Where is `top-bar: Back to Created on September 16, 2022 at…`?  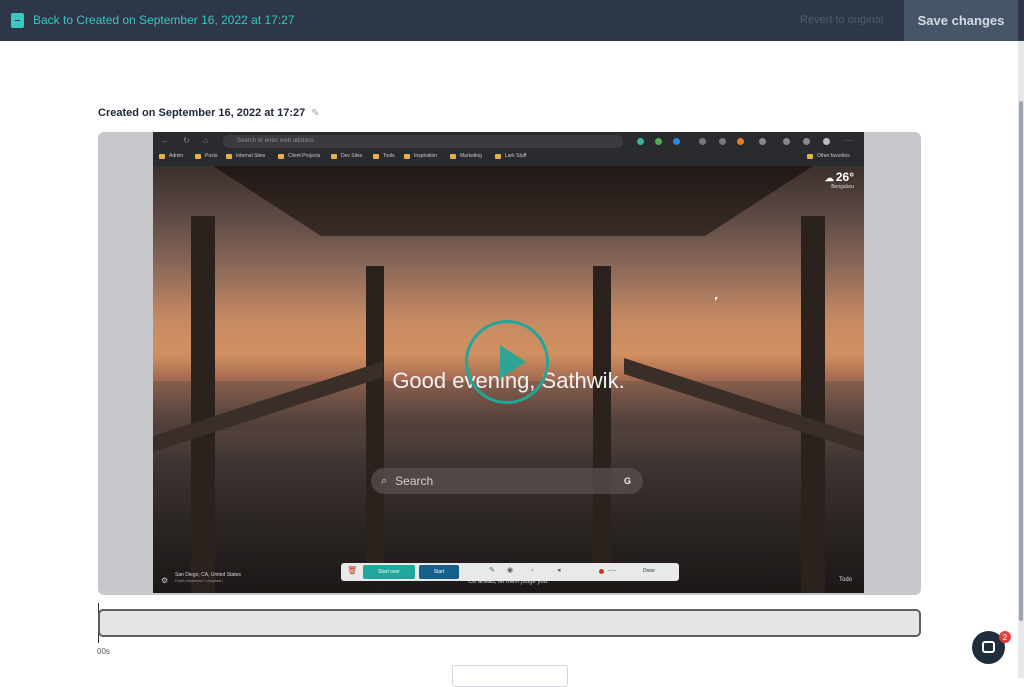
top-bar: Back to Created on September 16, 2022 at… is located at coordinates (512, 20).